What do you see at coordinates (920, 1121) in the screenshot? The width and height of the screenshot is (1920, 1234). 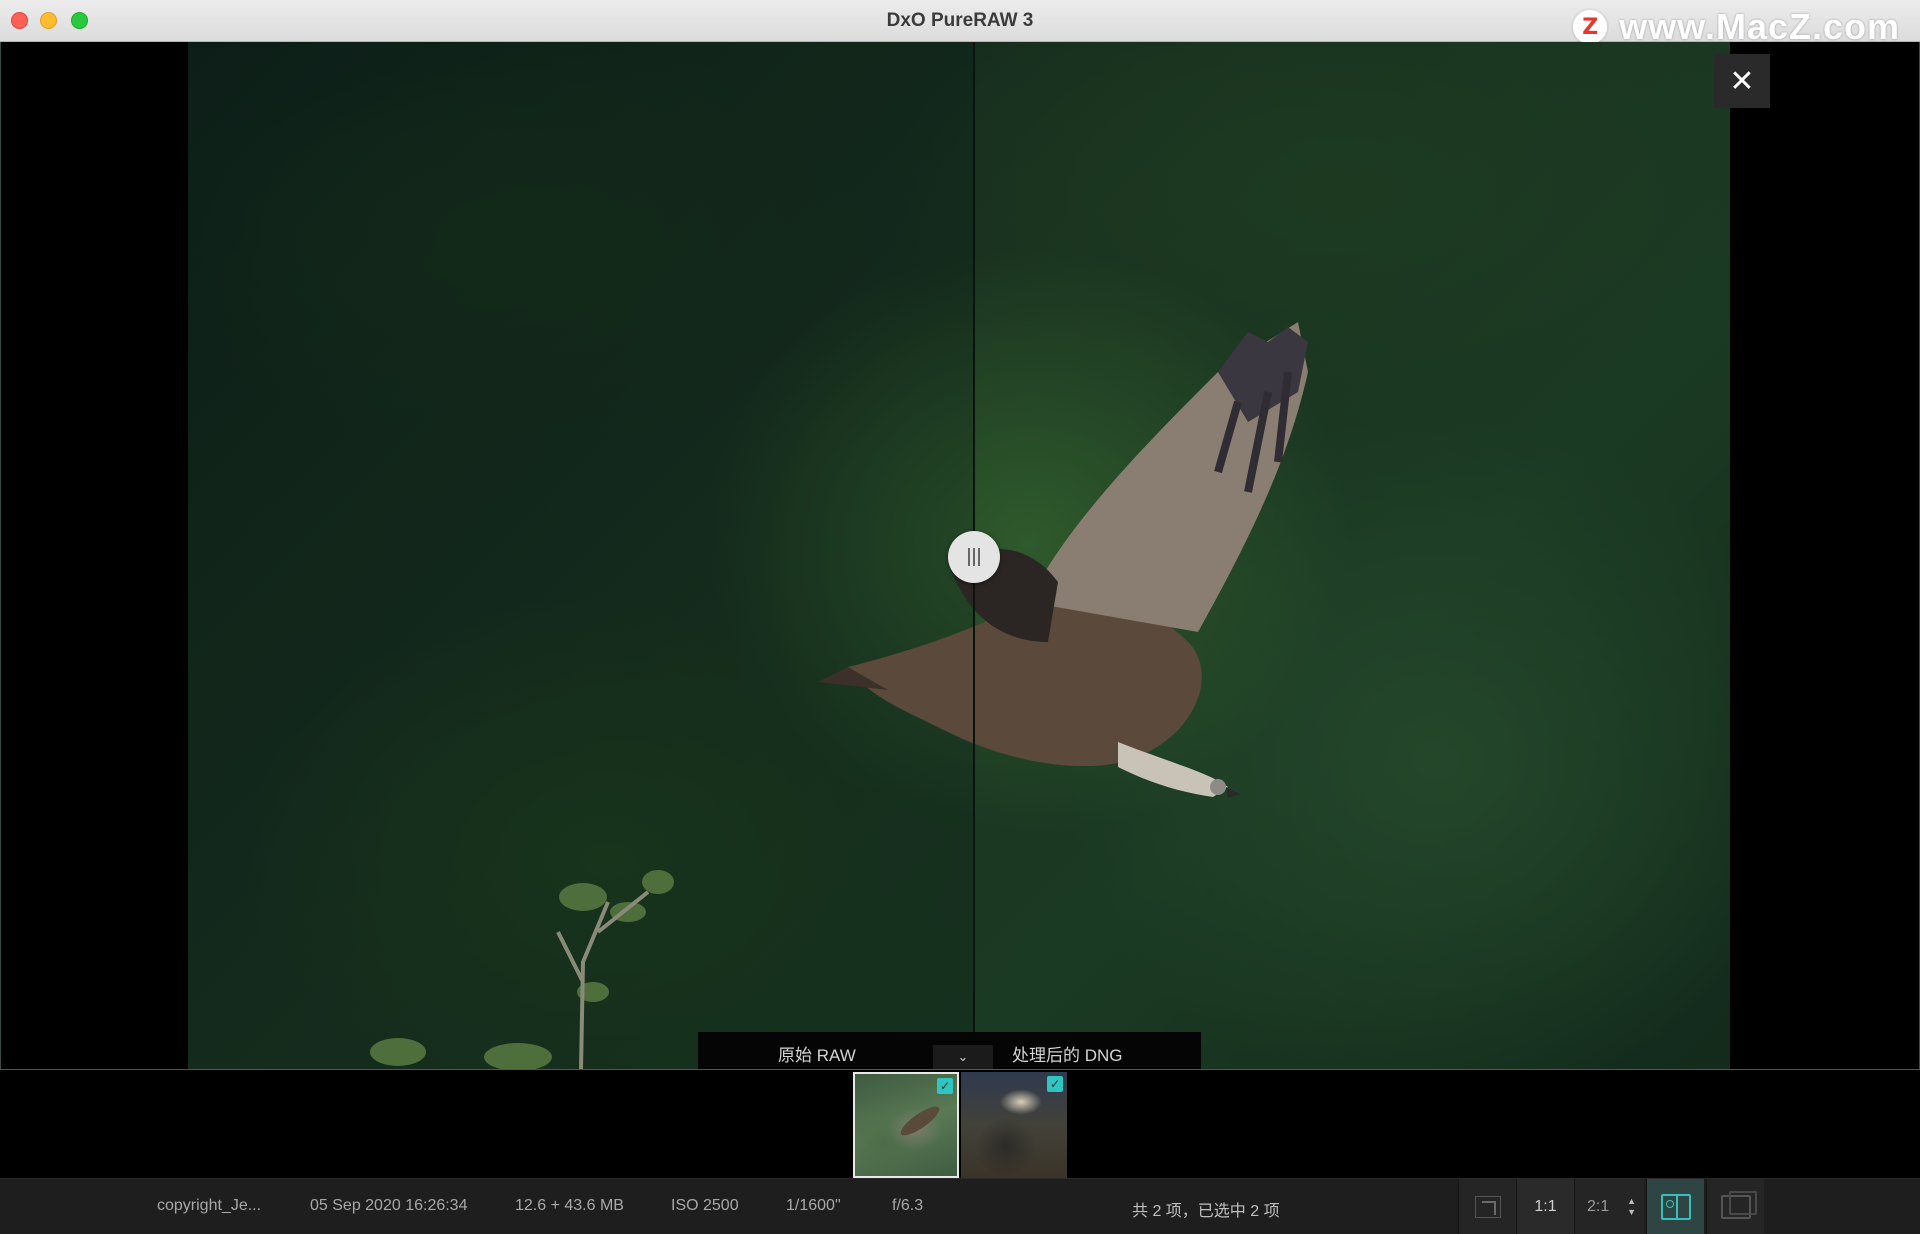 I see `thumbnail-bird` at bounding box center [920, 1121].